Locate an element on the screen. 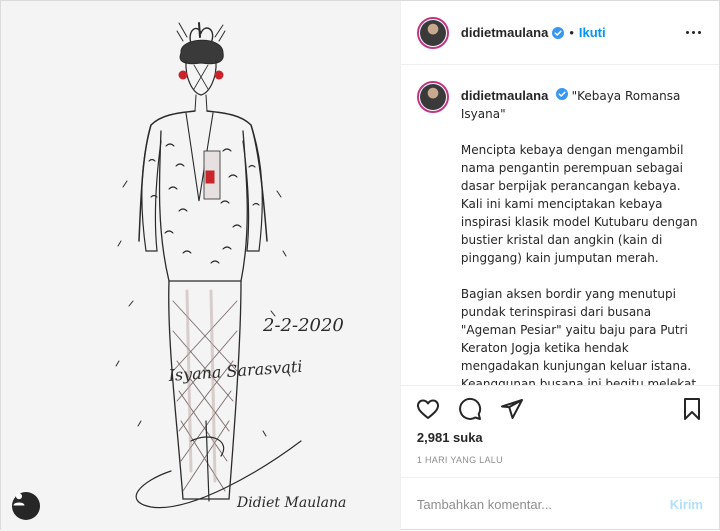 This screenshot has width=720, height=531. bookmark-icon is located at coordinates (692, 409).